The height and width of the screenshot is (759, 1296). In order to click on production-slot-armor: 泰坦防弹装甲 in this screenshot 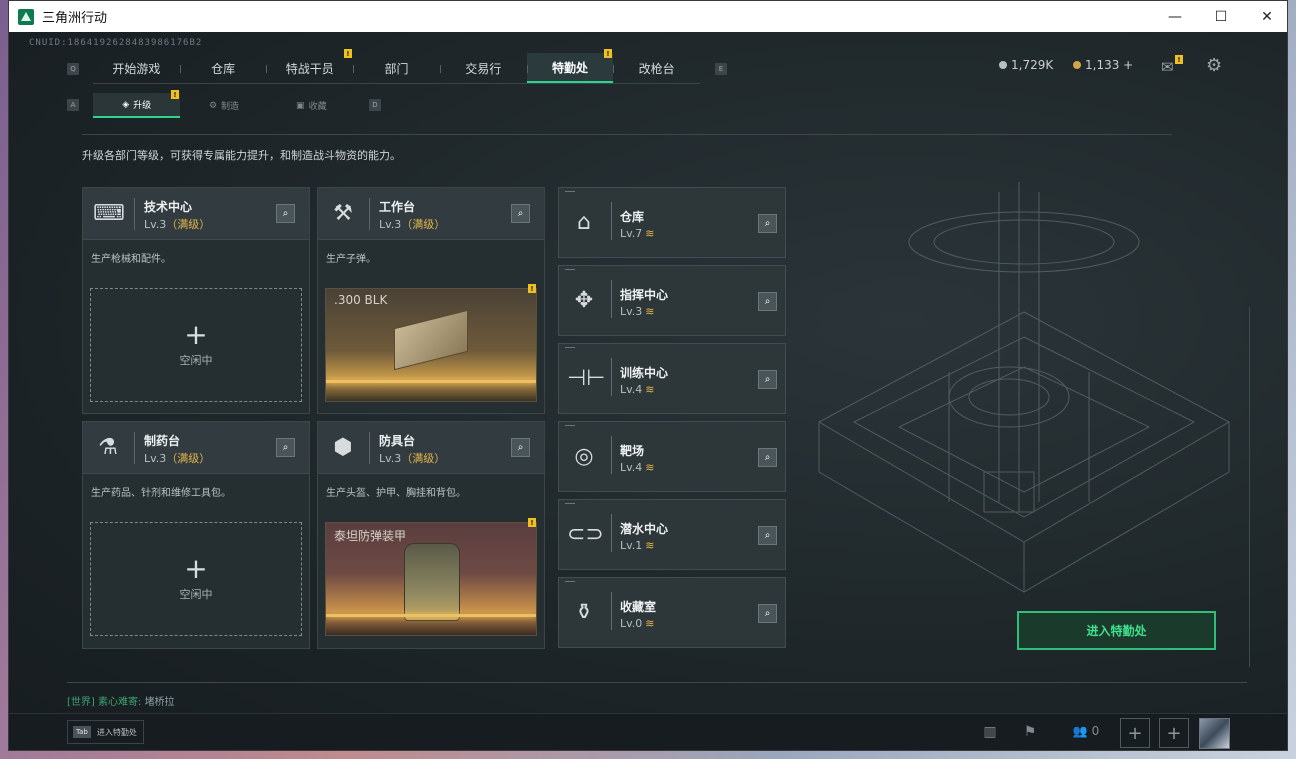, I will do `click(431, 579)`.